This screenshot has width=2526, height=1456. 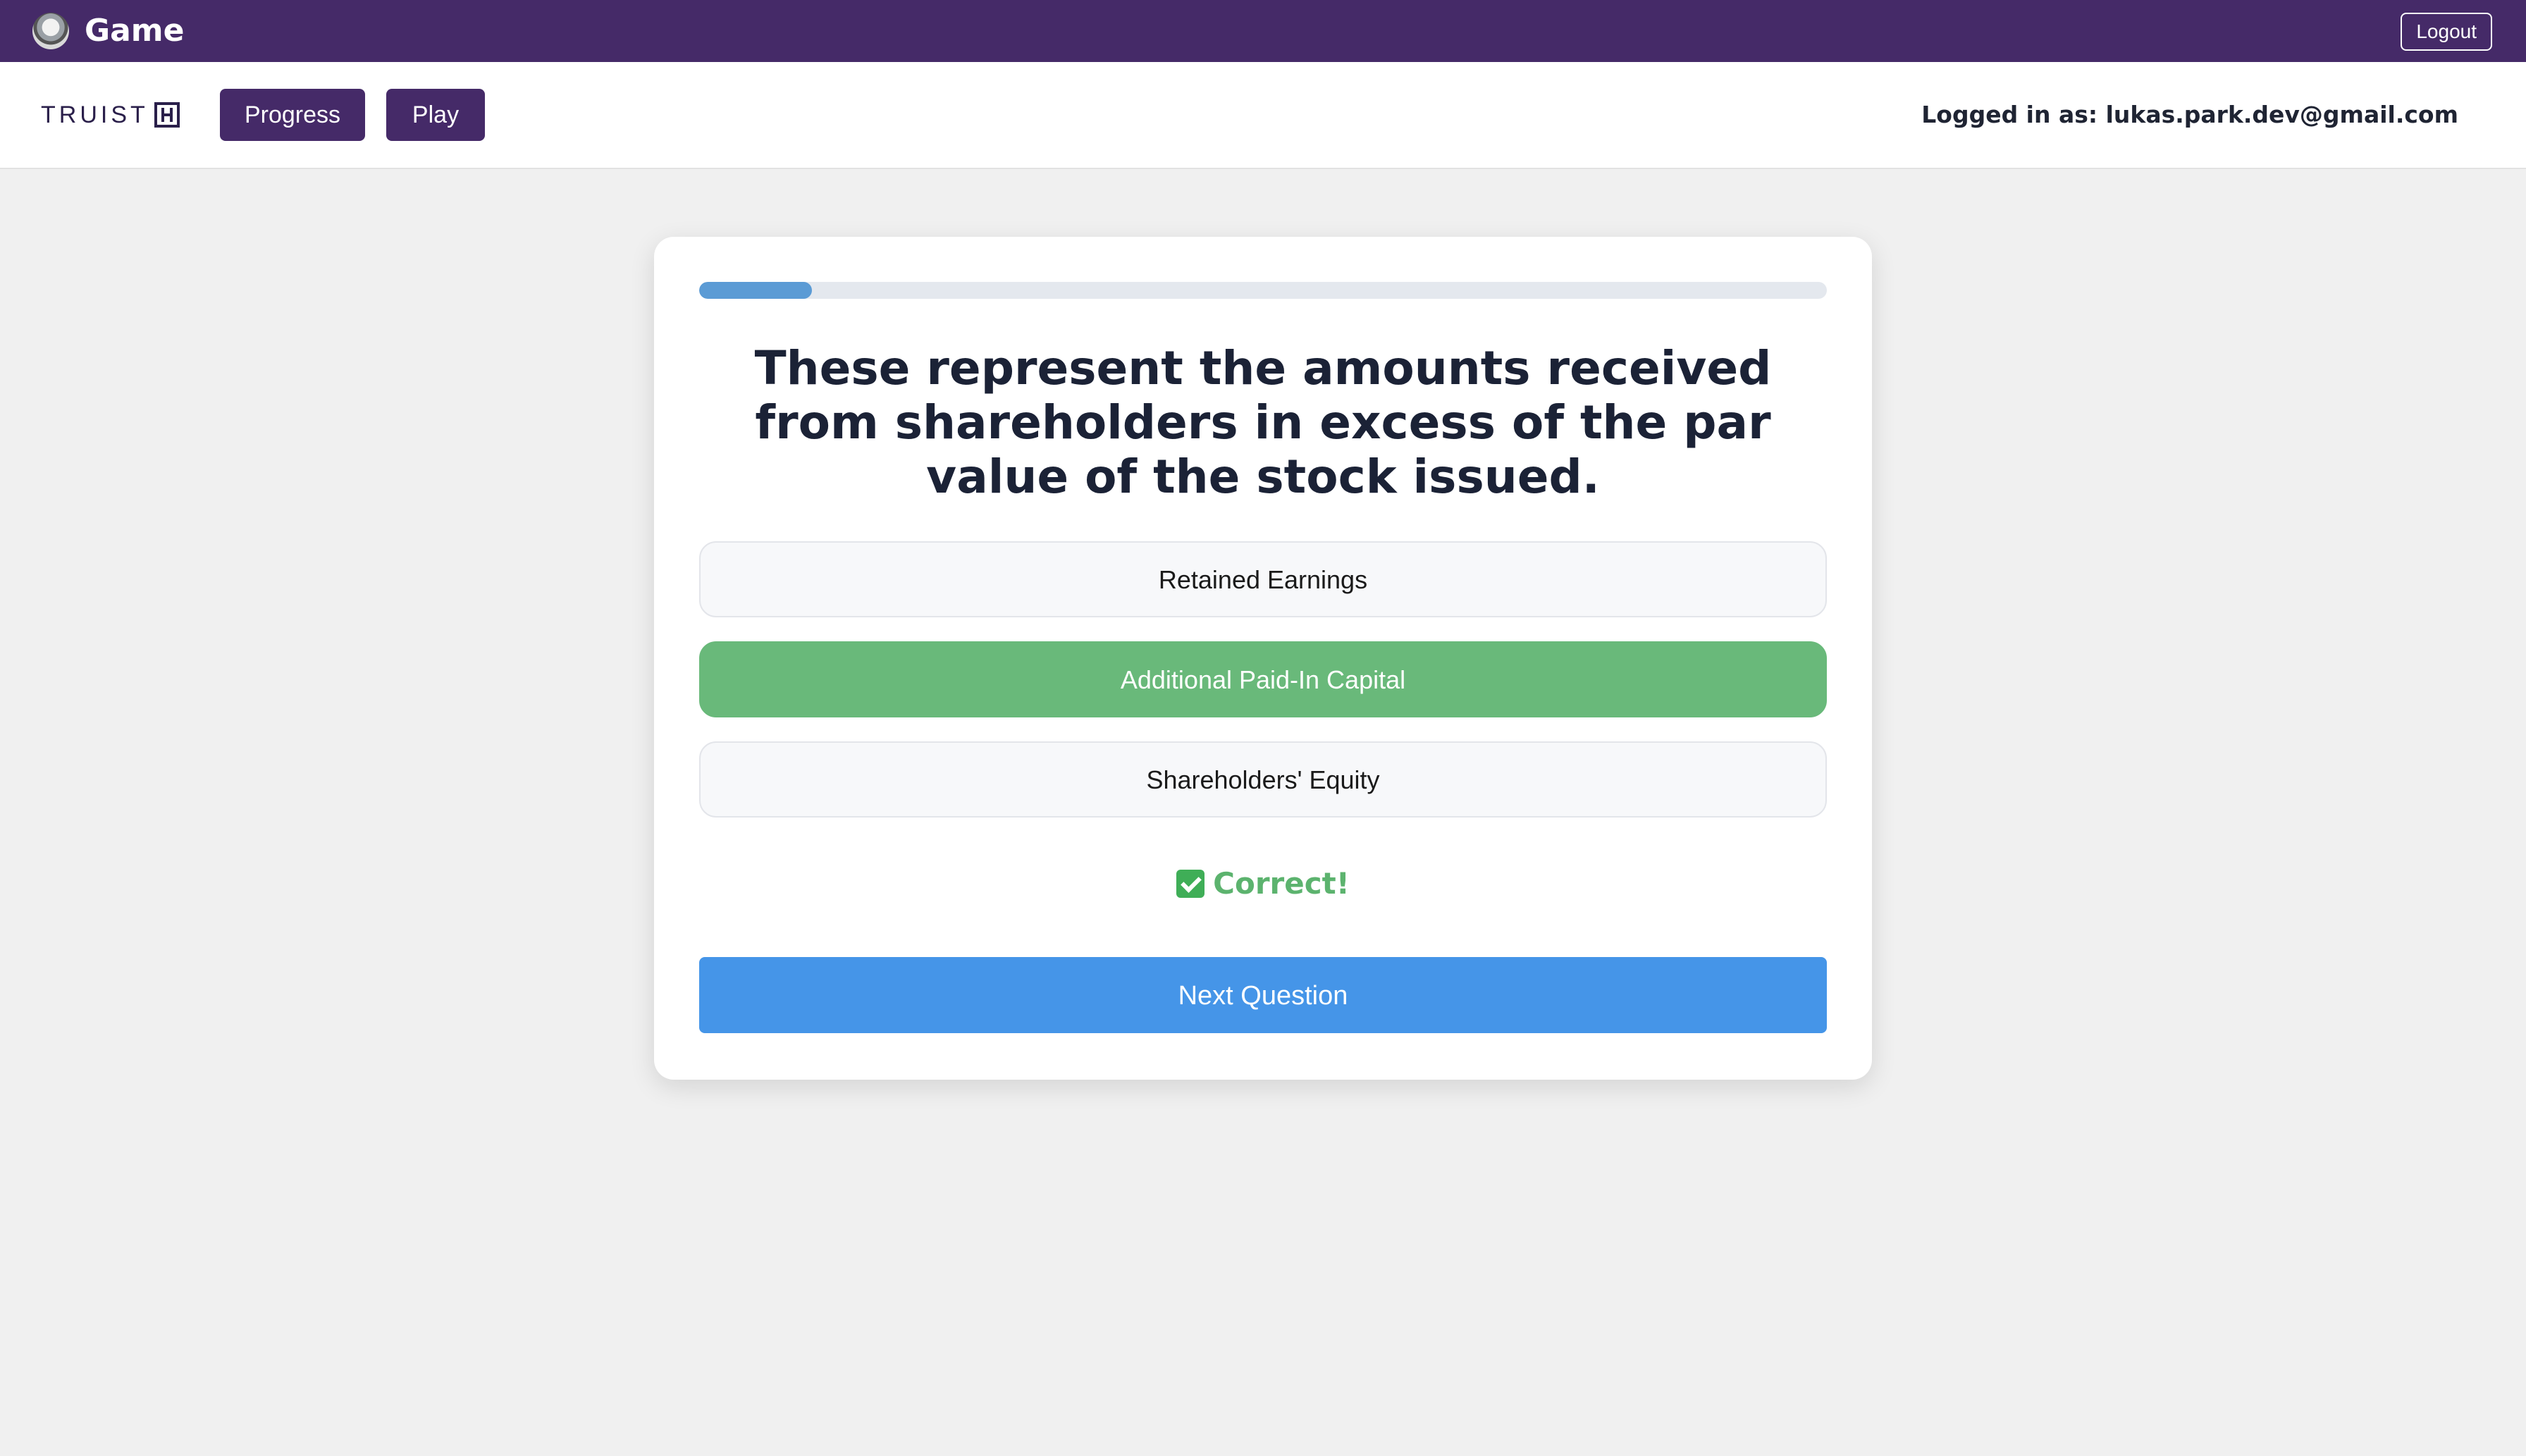 I want to click on app-title: Game, so click(x=135, y=31).